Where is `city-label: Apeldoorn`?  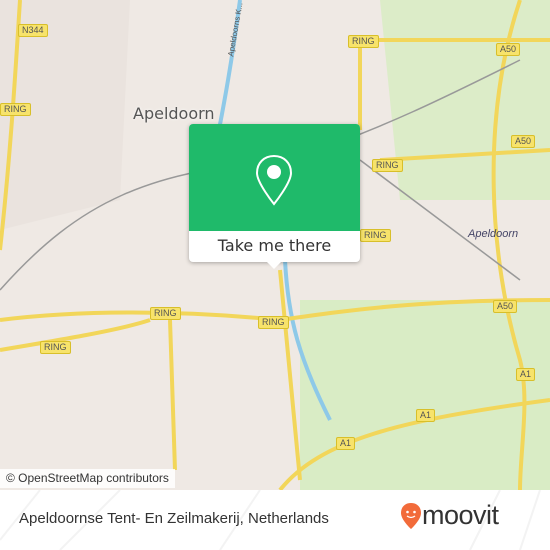 city-label: Apeldoorn is located at coordinates (174, 113).